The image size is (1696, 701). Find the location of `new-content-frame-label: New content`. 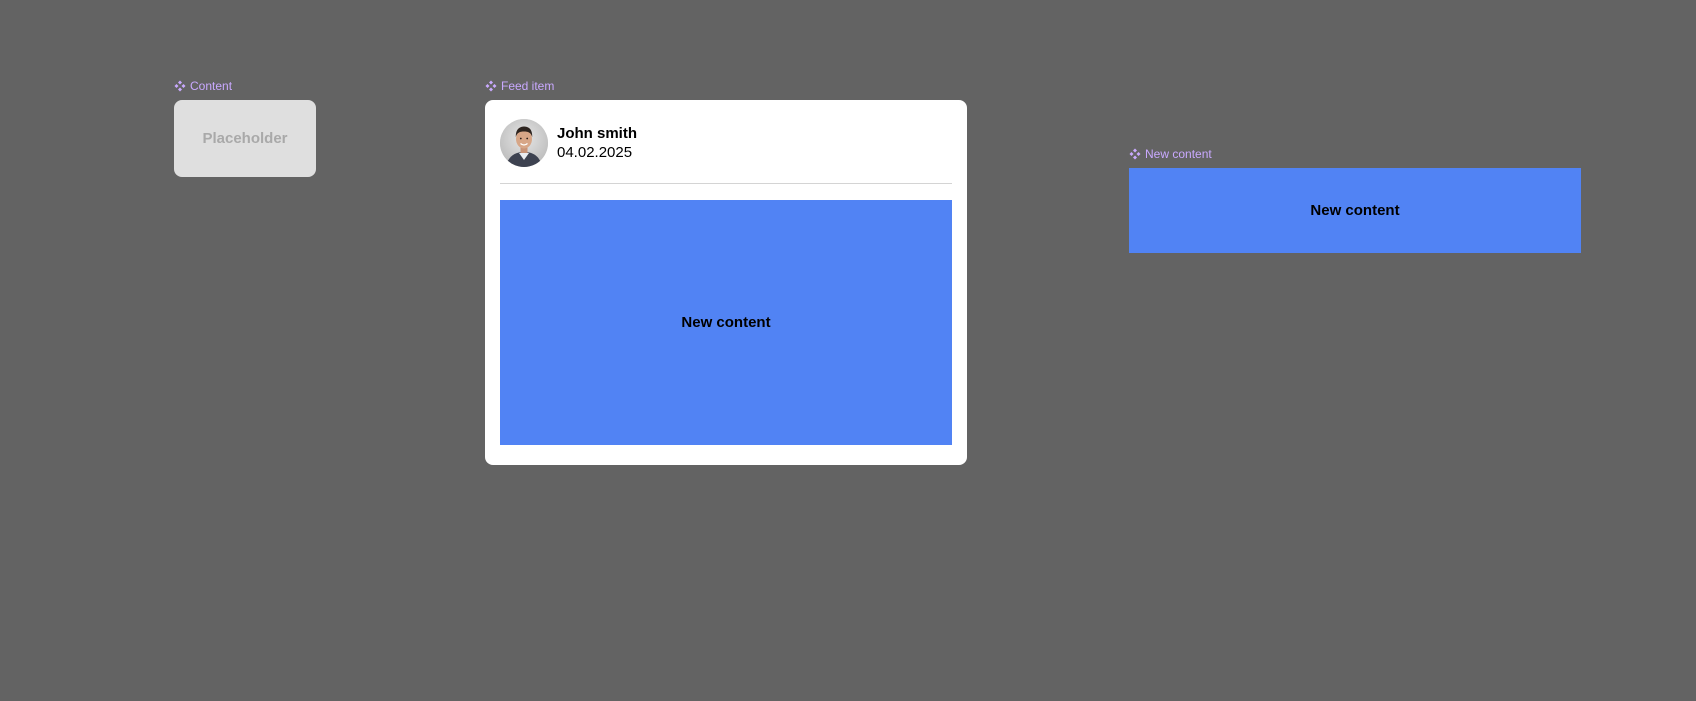

new-content-frame-label: New content is located at coordinates (1170, 154).